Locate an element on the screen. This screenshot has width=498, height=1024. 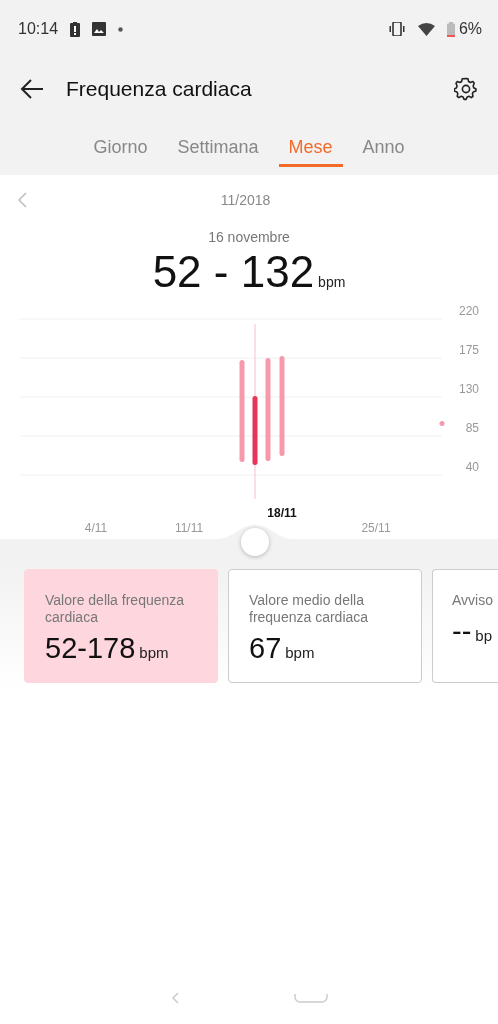
previous-chevron-icon is located at coordinates (22, 200).